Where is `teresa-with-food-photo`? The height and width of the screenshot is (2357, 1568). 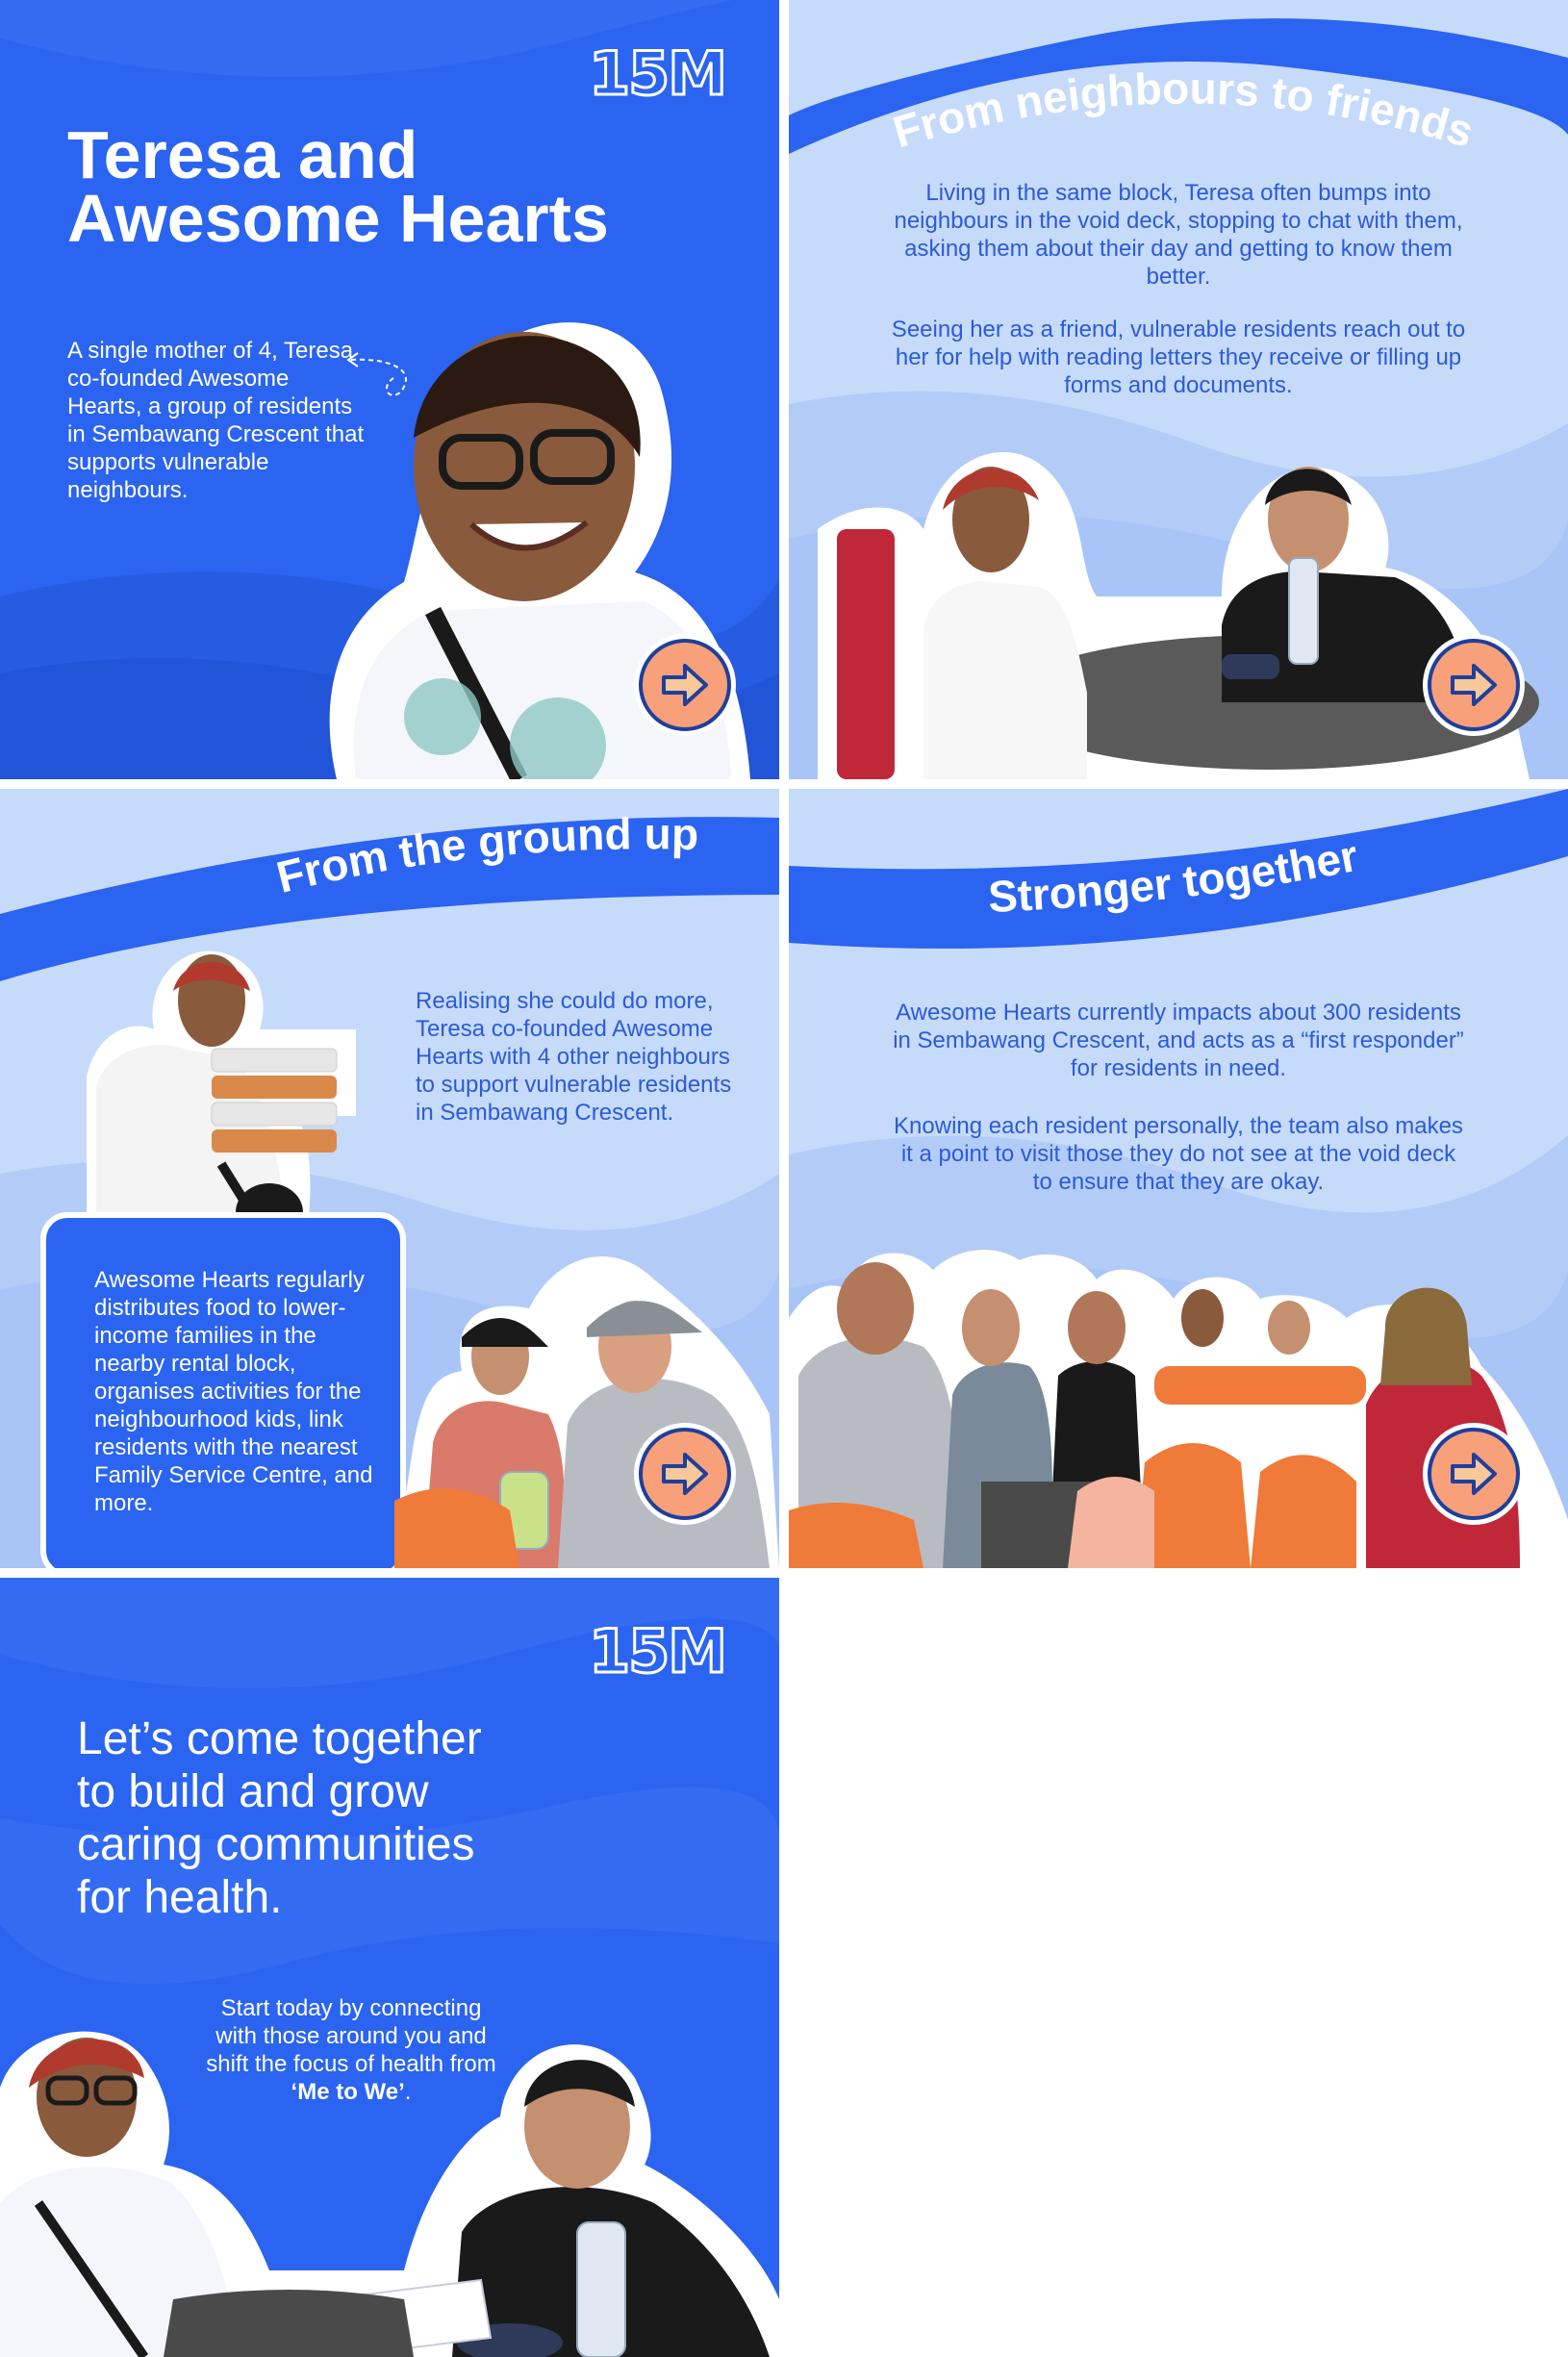 teresa-with-food-photo is located at coordinates (221, 1095).